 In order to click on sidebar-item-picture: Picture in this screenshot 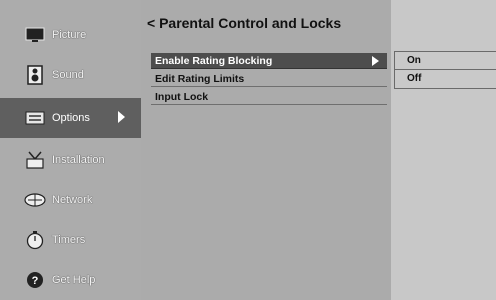, I will do `click(70, 35)`.